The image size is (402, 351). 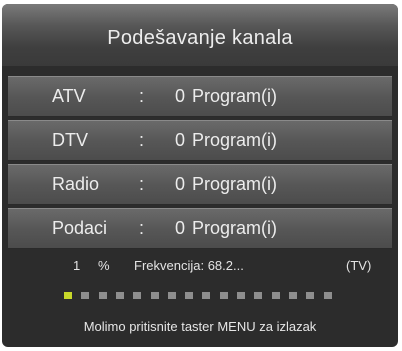 What do you see at coordinates (200, 326) in the screenshot?
I see `exit-hint: Molimo pritisnite taster MENU za izlazak` at bounding box center [200, 326].